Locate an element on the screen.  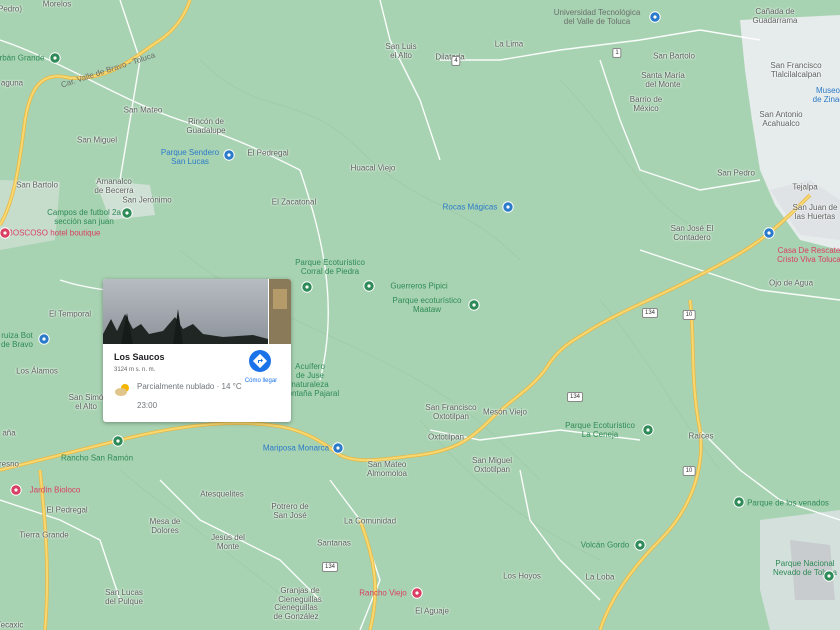
place-label-la-comunidad: La Comunidad is located at coordinates (370, 521).